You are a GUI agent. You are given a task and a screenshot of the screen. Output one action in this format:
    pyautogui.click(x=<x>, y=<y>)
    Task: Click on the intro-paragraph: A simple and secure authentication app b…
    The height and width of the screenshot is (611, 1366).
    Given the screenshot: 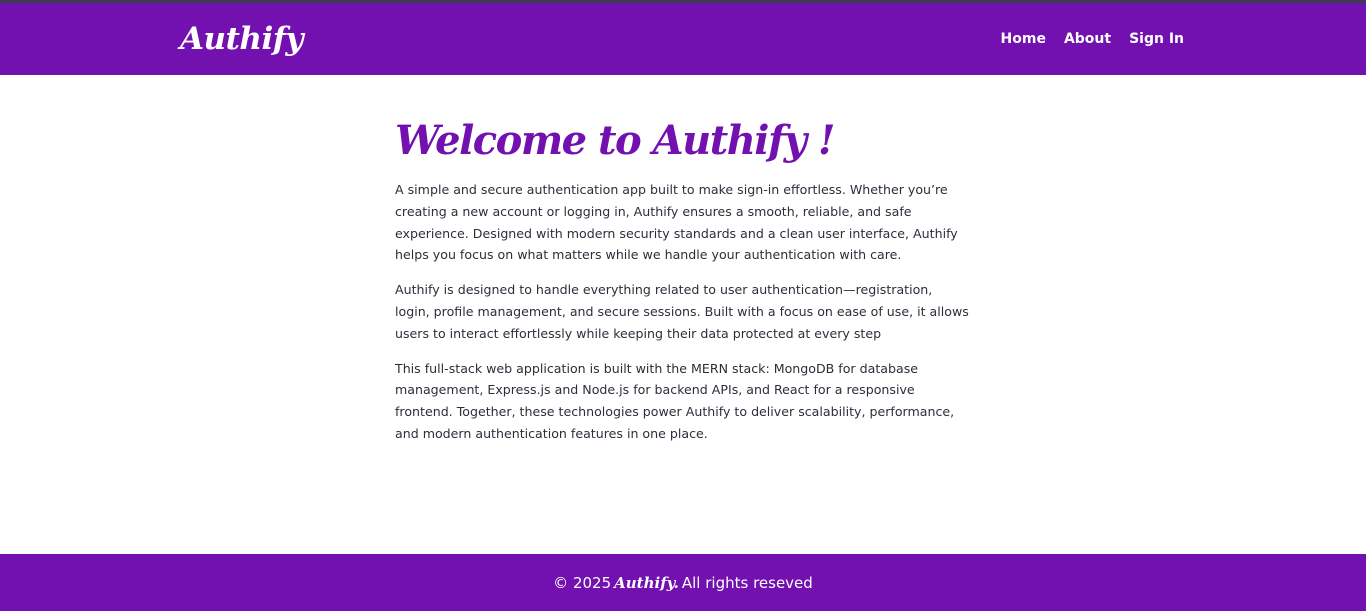 What is the action you would take?
    pyautogui.click(x=676, y=222)
    